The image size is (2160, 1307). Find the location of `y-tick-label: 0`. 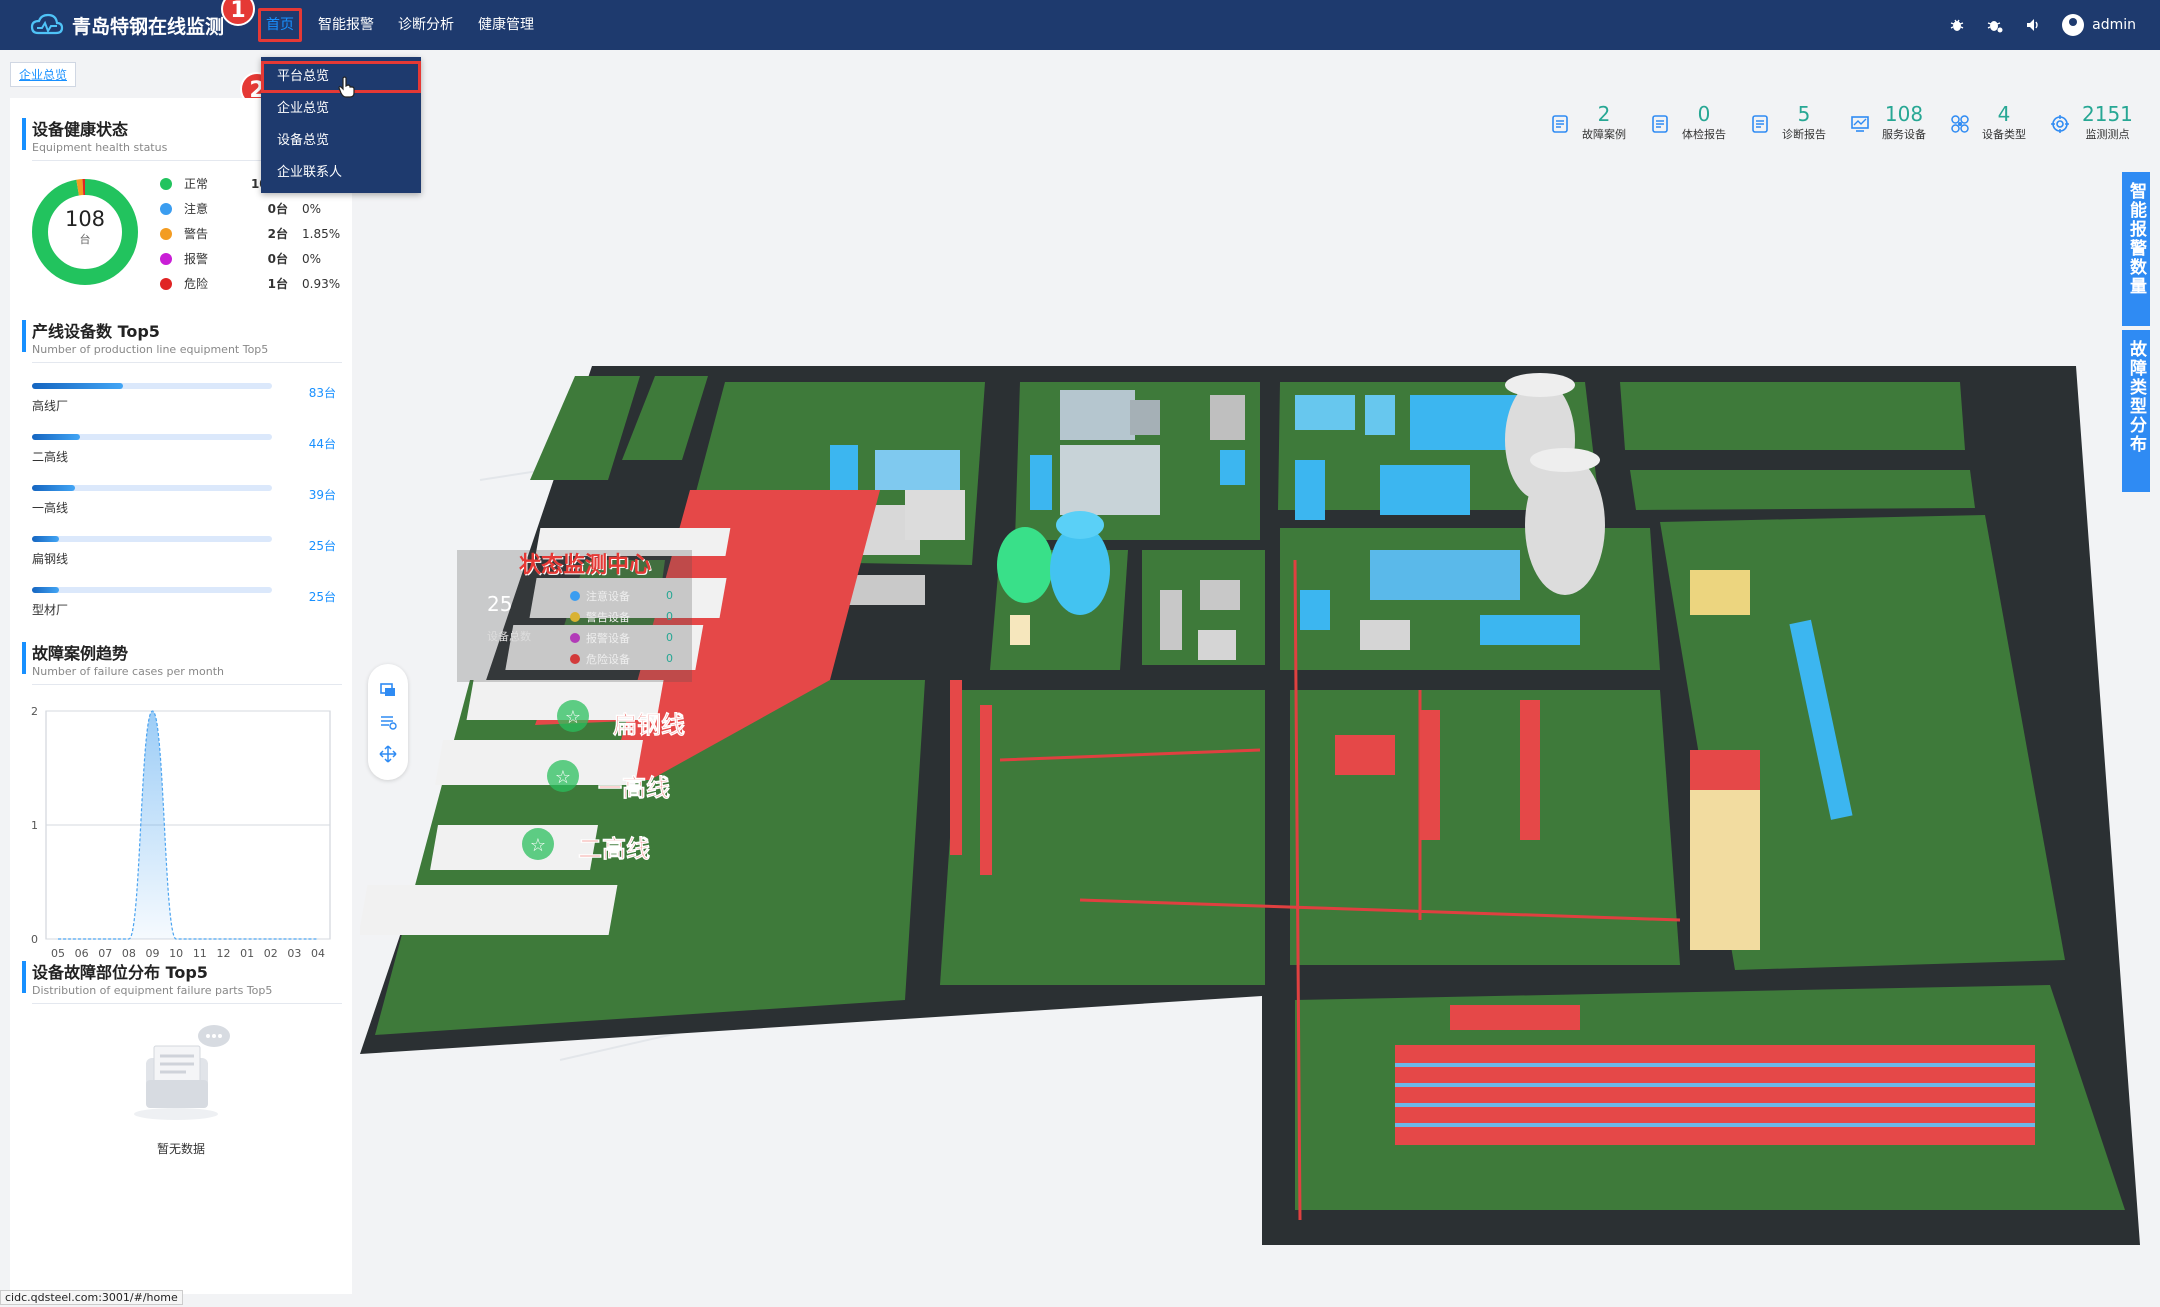

y-tick-label: 0 is located at coordinates (34, 939).